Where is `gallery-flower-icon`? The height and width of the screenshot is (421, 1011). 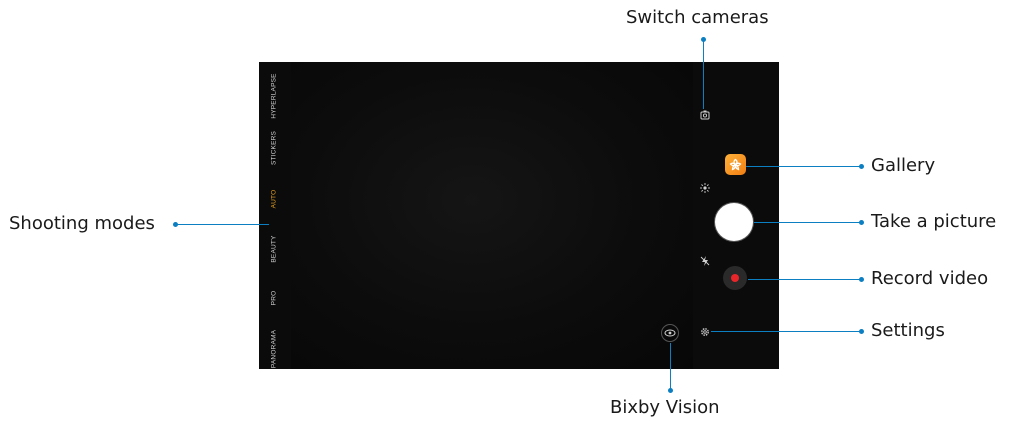
gallery-flower-icon is located at coordinates (735, 164).